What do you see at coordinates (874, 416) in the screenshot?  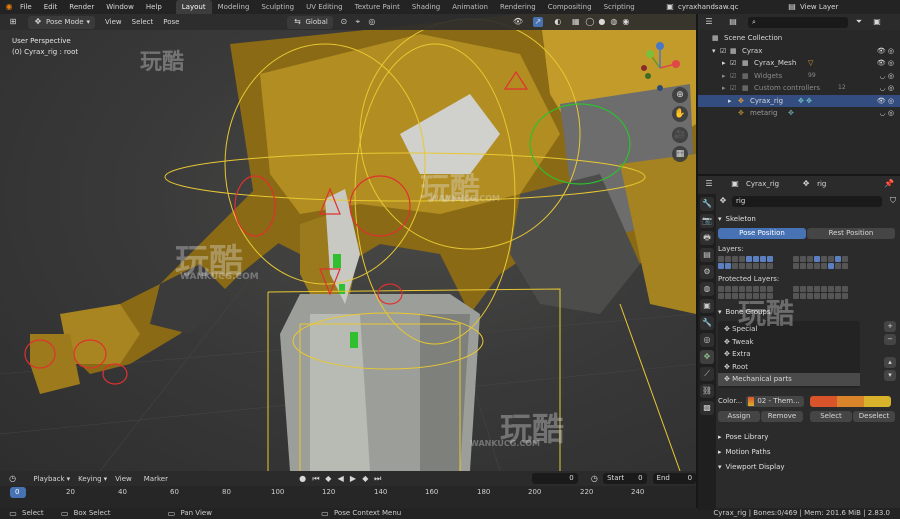 I see `deselect-button: Deselect` at bounding box center [874, 416].